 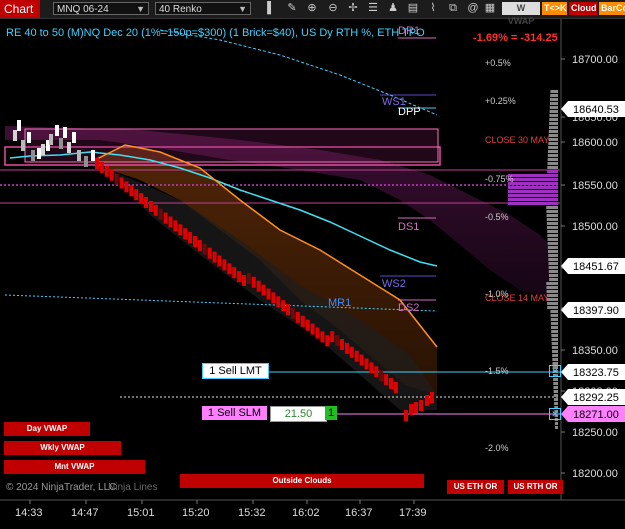 I want to click on us-rth-or-button: US RTH OR, so click(x=535, y=487).